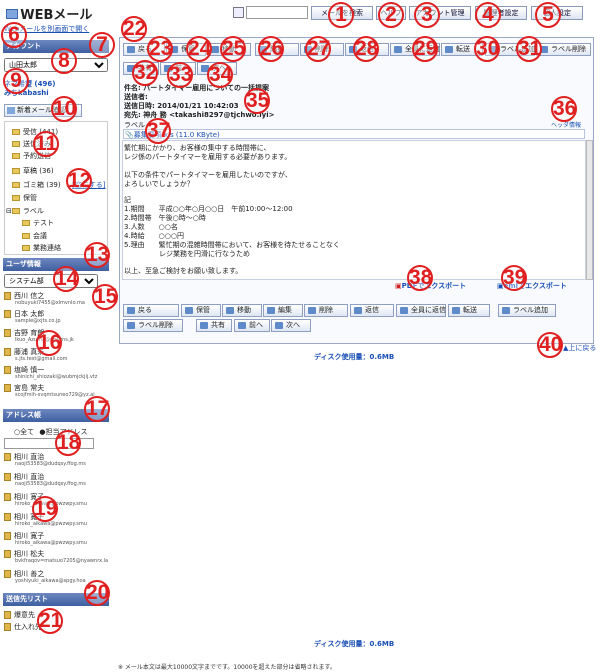 Image resolution: width=600 pixels, height=672 pixels. Describe the element at coordinates (469, 310) in the screenshot. I see `forward-button-bottom: 転送` at that location.